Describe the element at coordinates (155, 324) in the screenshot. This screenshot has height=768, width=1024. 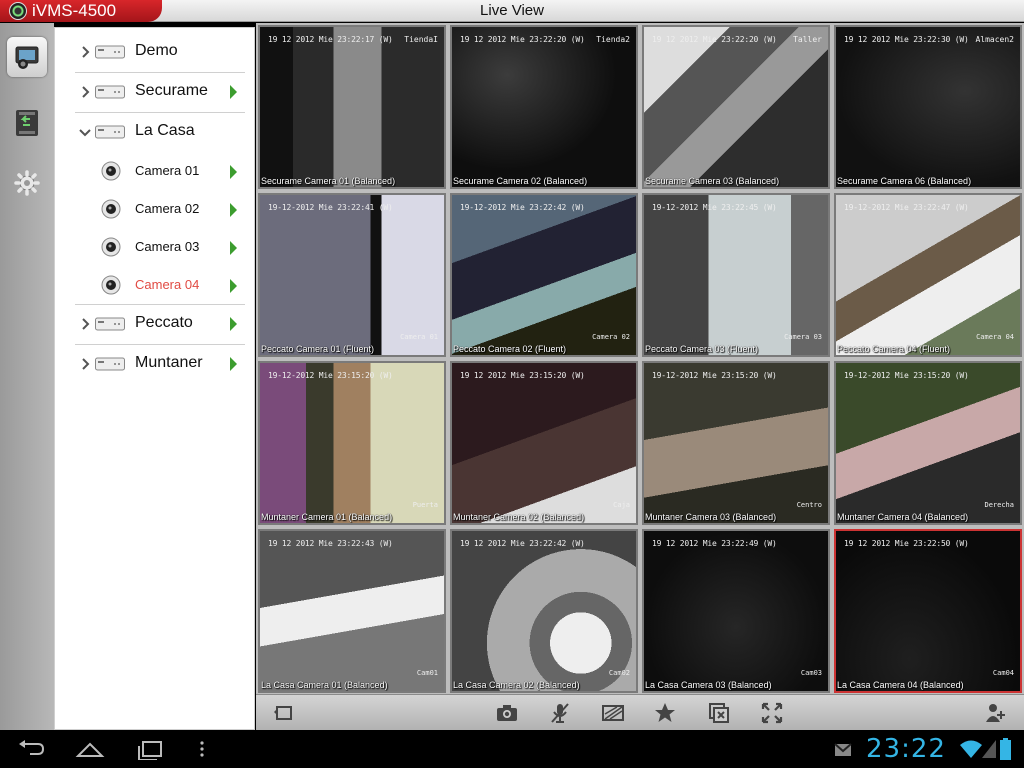
I see `tree-device-peccato: Peccato` at that location.